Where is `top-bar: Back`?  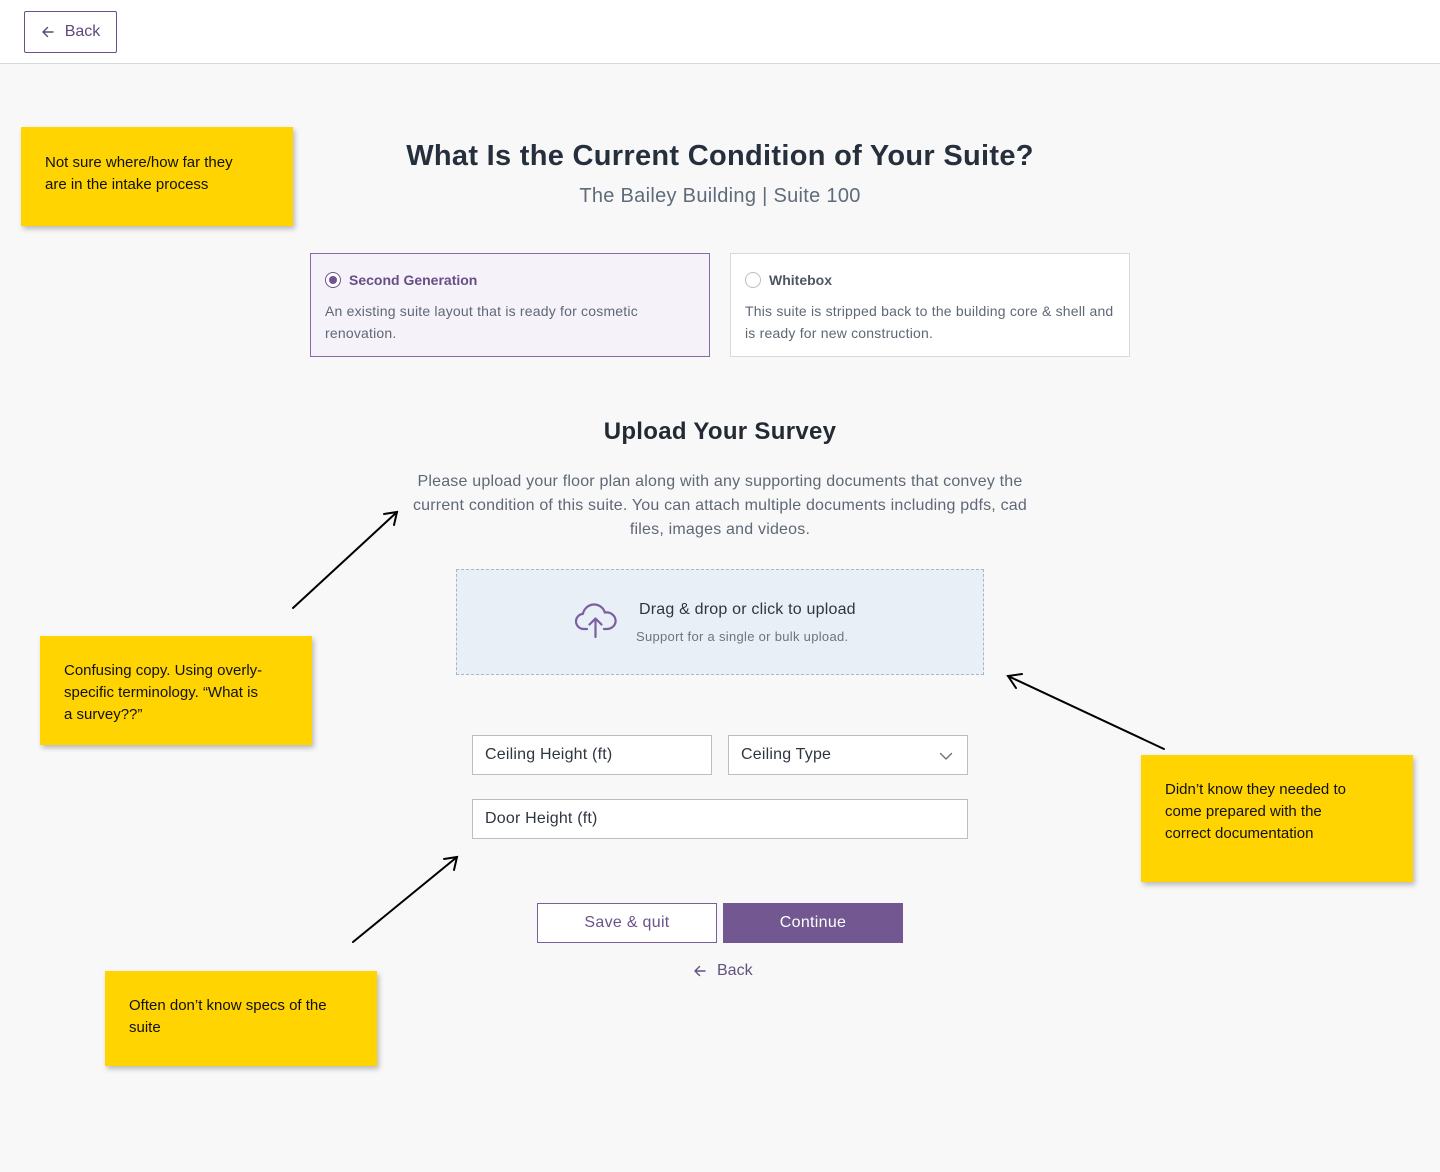
top-bar: Back is located at coordinates (720, 32).